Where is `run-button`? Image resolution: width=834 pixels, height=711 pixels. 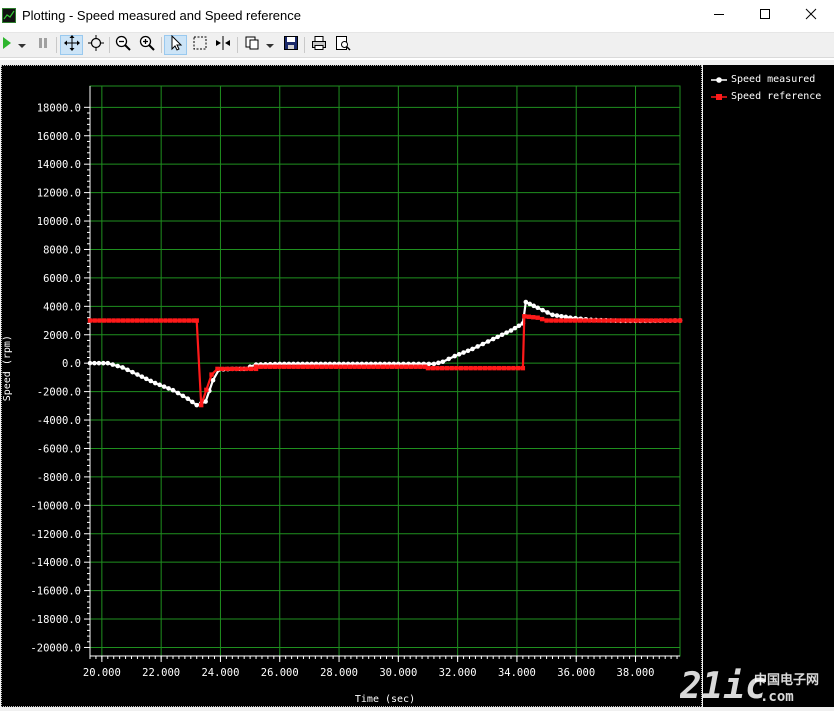
run-button is located at coordinates (7, 45).